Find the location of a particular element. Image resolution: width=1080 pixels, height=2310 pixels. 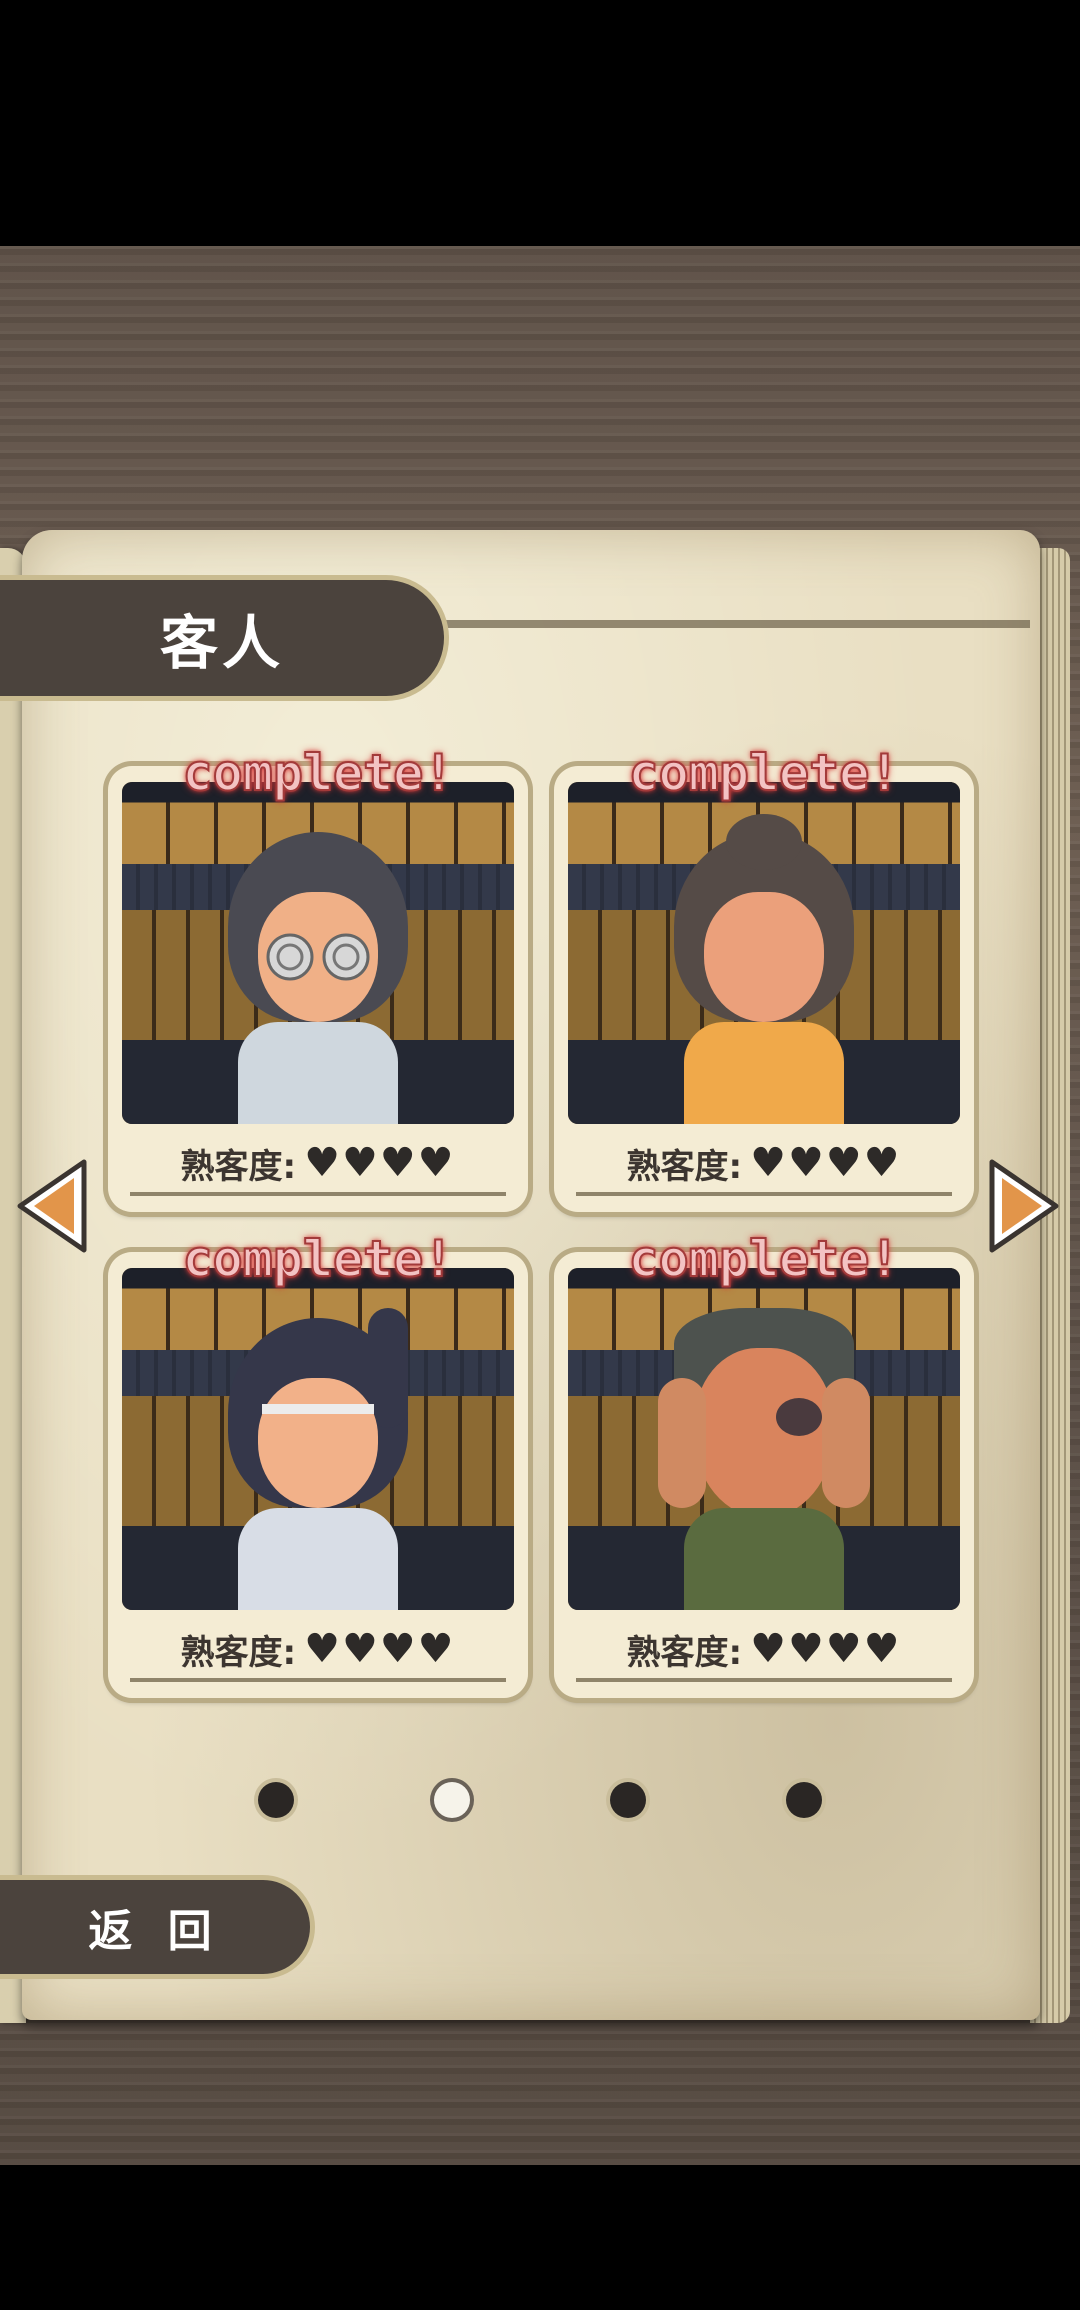

customer-card-2: complete! 熟客度: ♥♥♥♥ is located at coordinates (764, 977).